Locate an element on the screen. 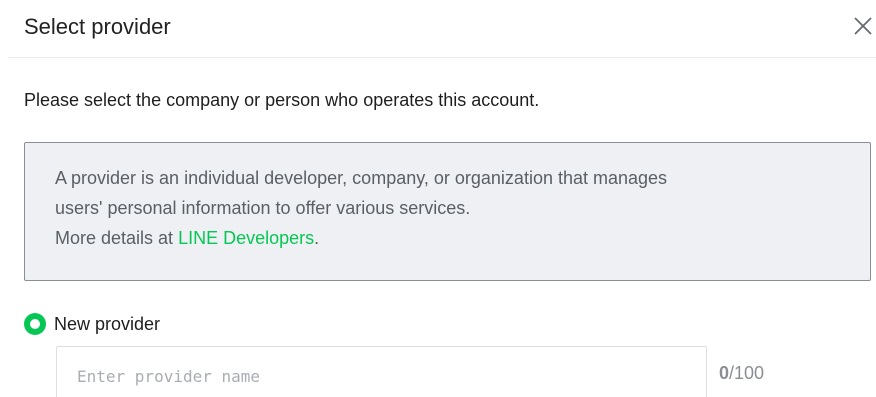 This screenshot has height=397, width=876. new-provider-option: New provider is located at coordinates (92, 324).